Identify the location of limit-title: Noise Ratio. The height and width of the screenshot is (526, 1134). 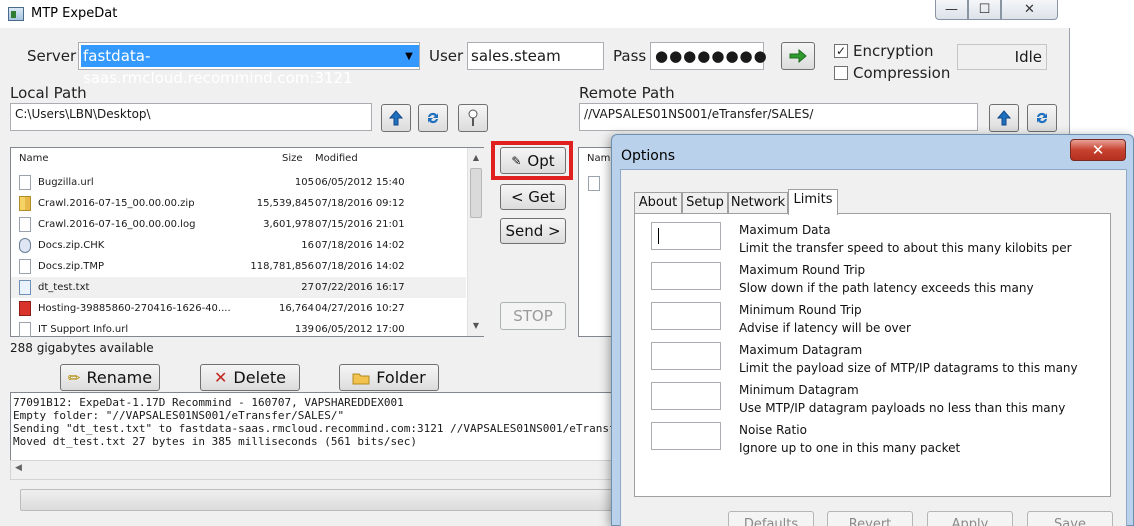
(773, 430).